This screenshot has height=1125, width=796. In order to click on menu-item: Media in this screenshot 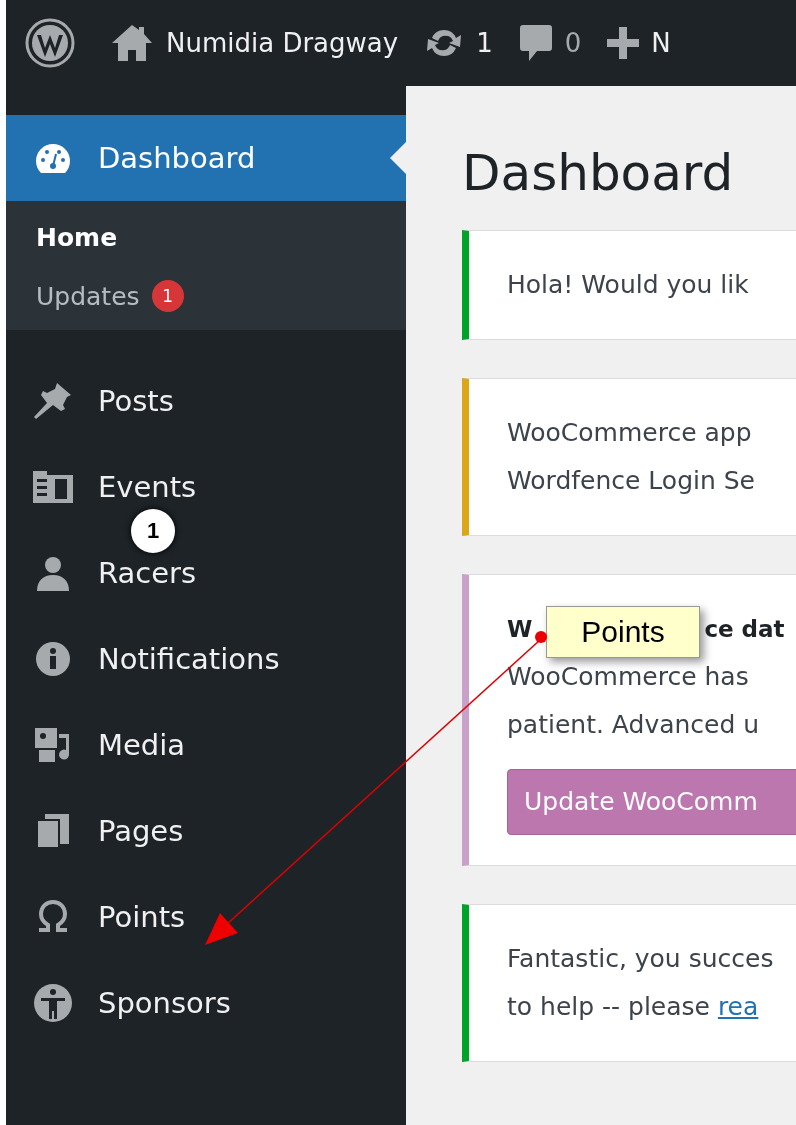, I will do `click(107, 745)`.